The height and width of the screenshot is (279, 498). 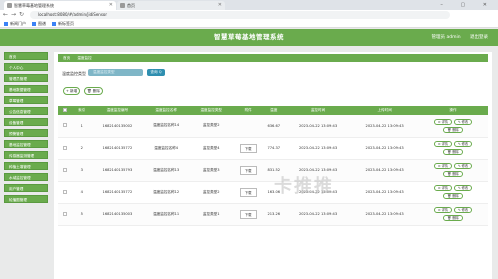 What do you see at coordinates (248, 126) in the screenshot?
I see `cell-file` at bounding box center [248, 126].